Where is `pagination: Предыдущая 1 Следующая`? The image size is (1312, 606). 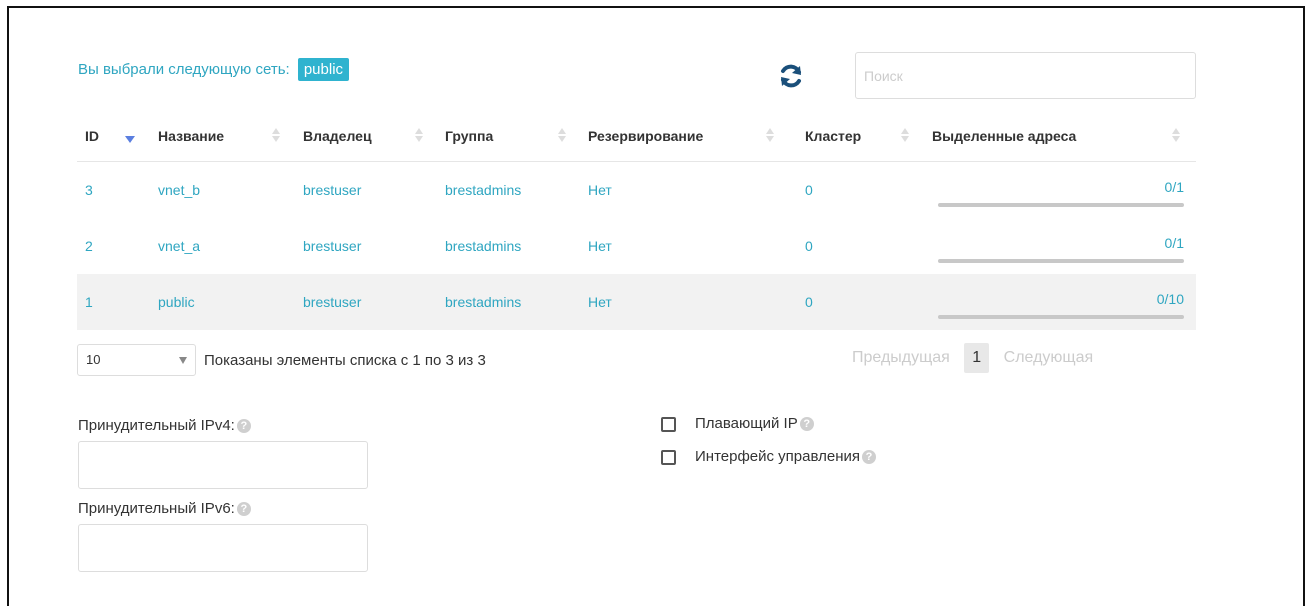 pagination: Предыдущая 1 Следующая is located at coordinates (972, 358).